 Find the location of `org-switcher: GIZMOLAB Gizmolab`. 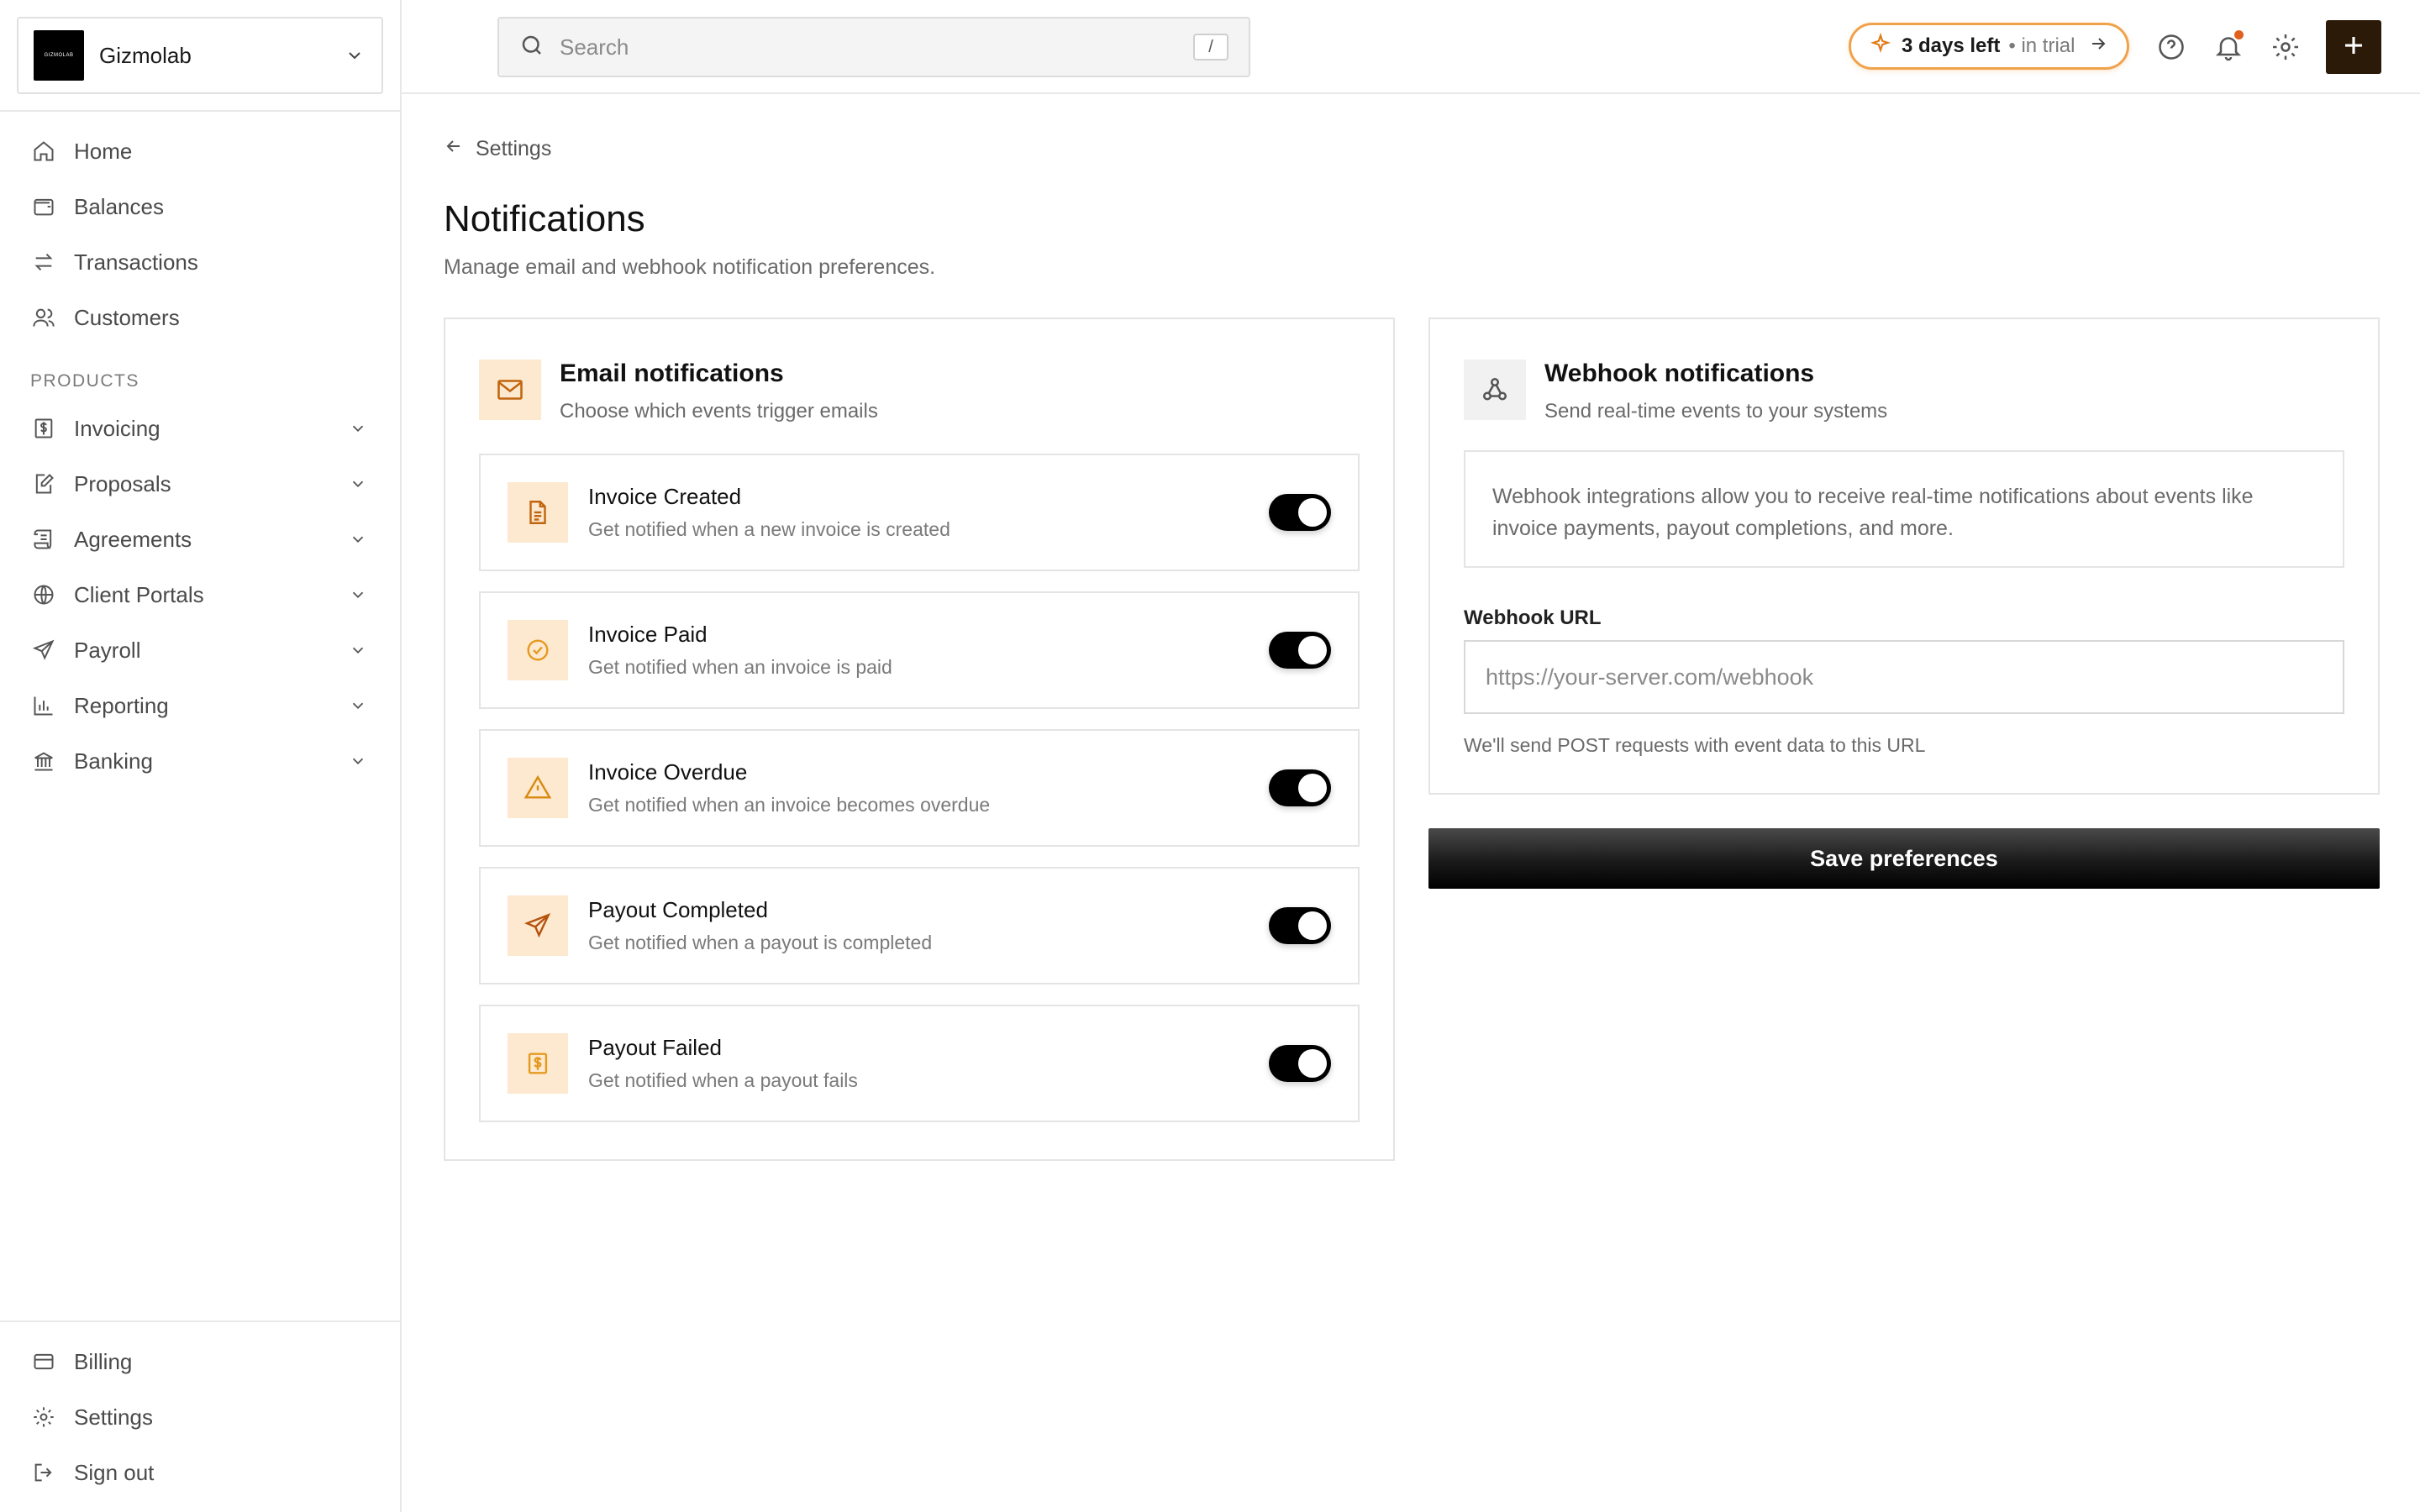

org-switcher: GIZMOLAB Gizmolab is located at coordinates (200, 55).